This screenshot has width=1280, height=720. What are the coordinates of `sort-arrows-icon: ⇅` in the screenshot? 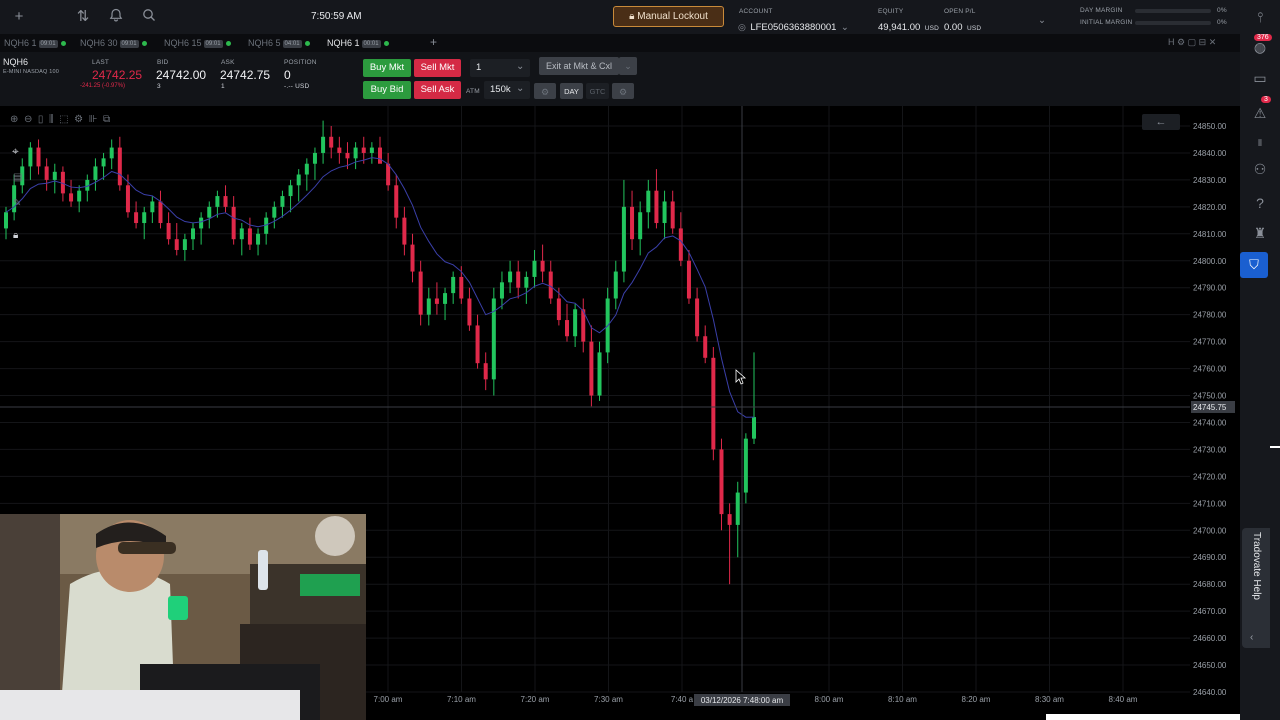 It's located at (83, 17).